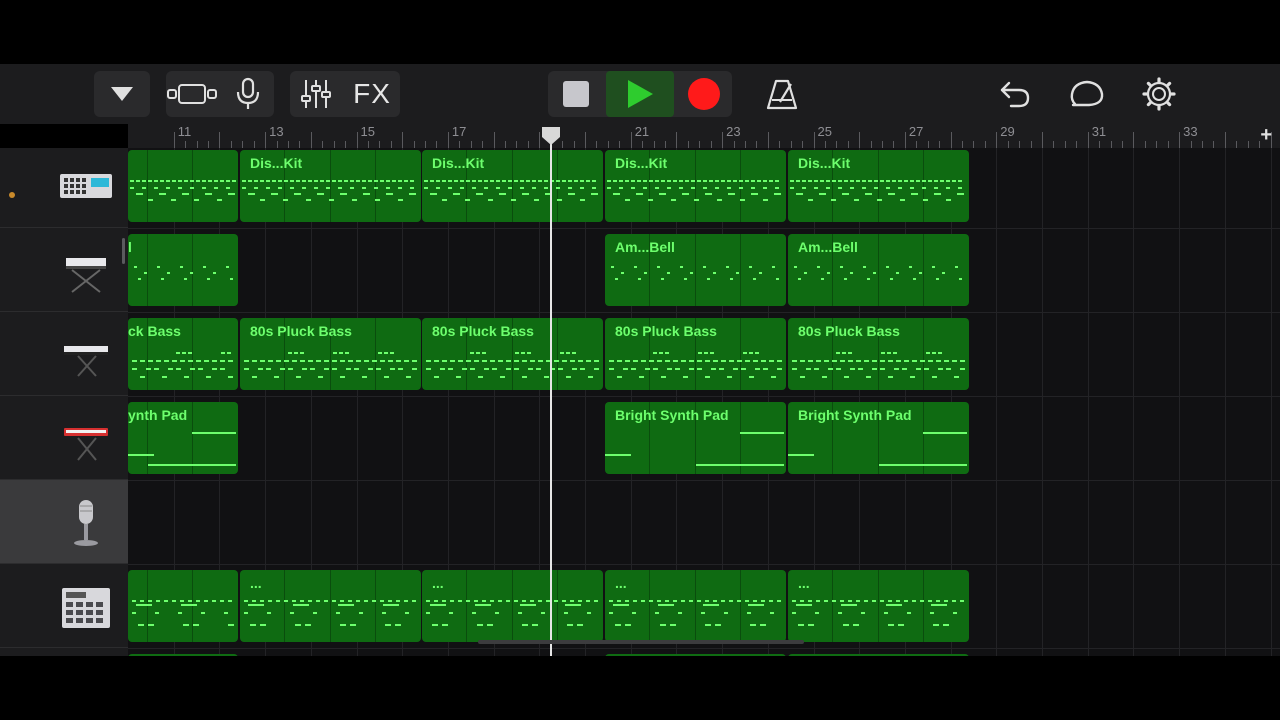 The width and height of the screenshot is (1280, 720). I want to click on loop-button, so click(1087, 94).